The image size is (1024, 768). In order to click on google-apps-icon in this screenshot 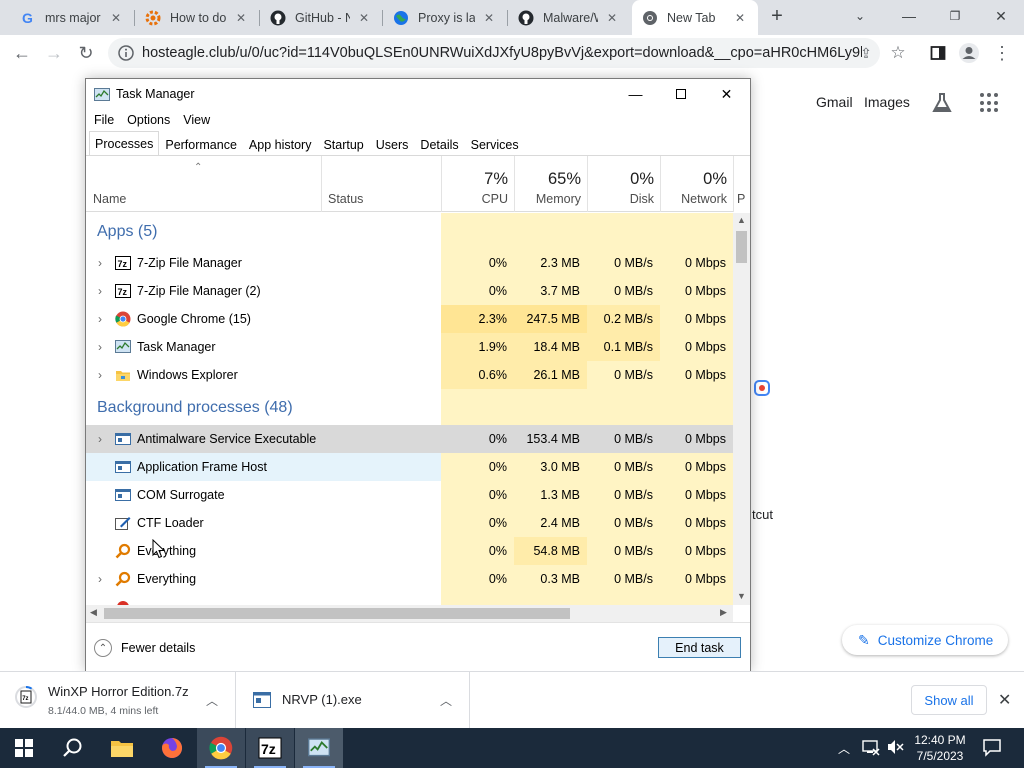, I will do `click(990, 103)`.